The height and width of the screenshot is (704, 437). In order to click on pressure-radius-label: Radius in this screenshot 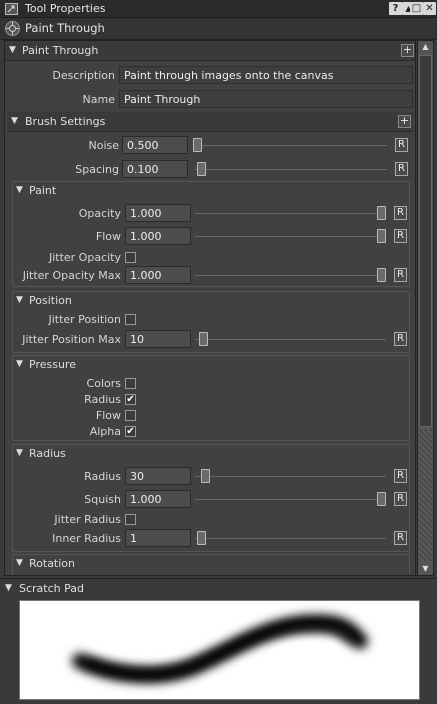, I will do `click(102, 399)`.